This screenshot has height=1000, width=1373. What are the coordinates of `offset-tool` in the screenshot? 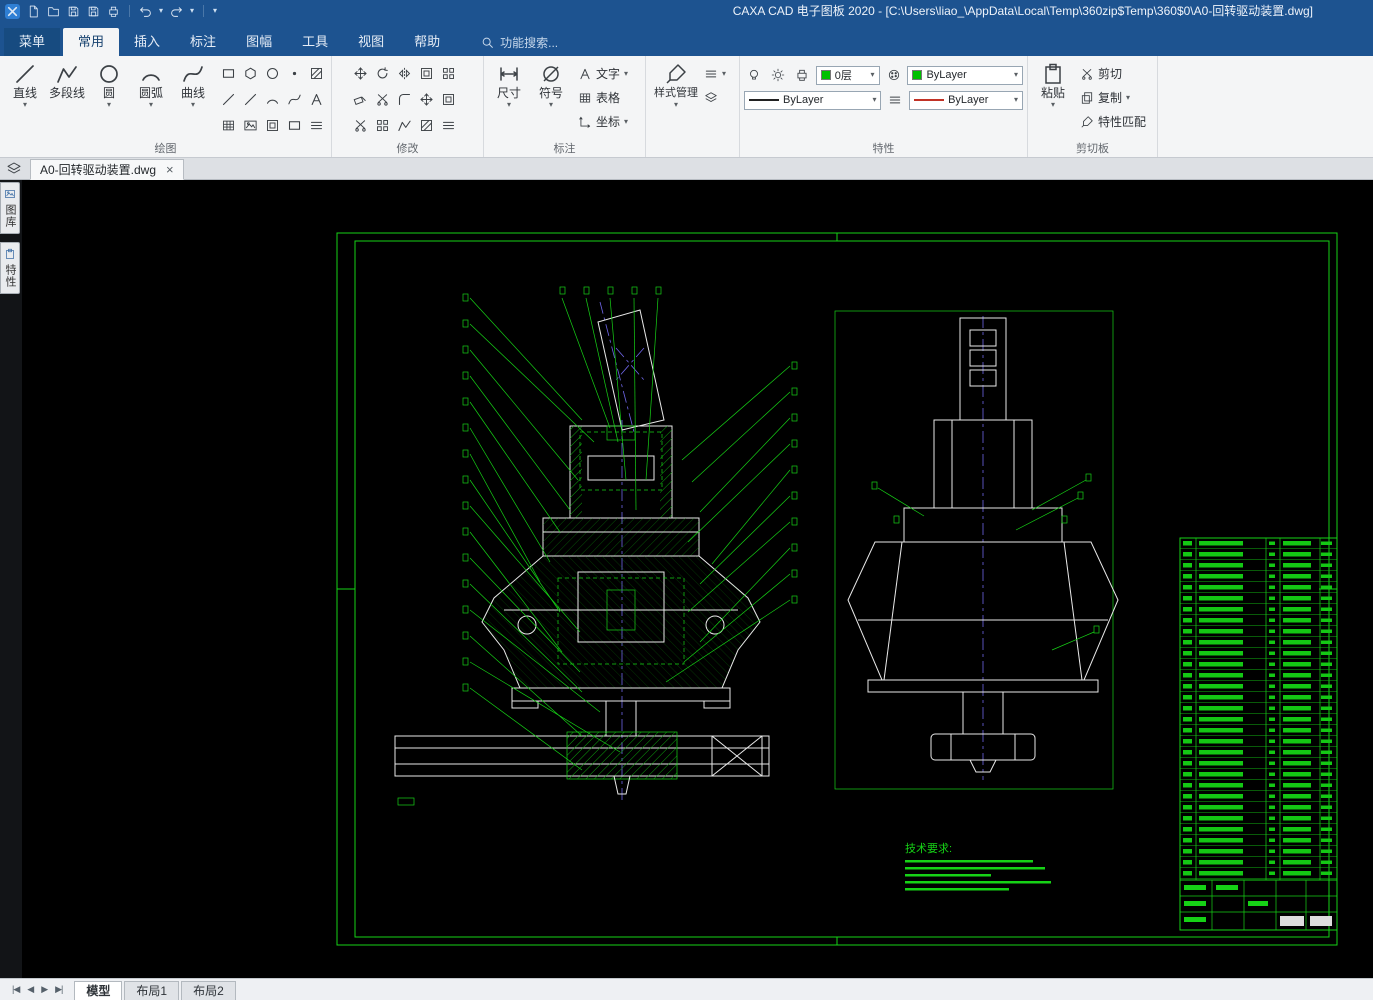 It's located at (426, 73).